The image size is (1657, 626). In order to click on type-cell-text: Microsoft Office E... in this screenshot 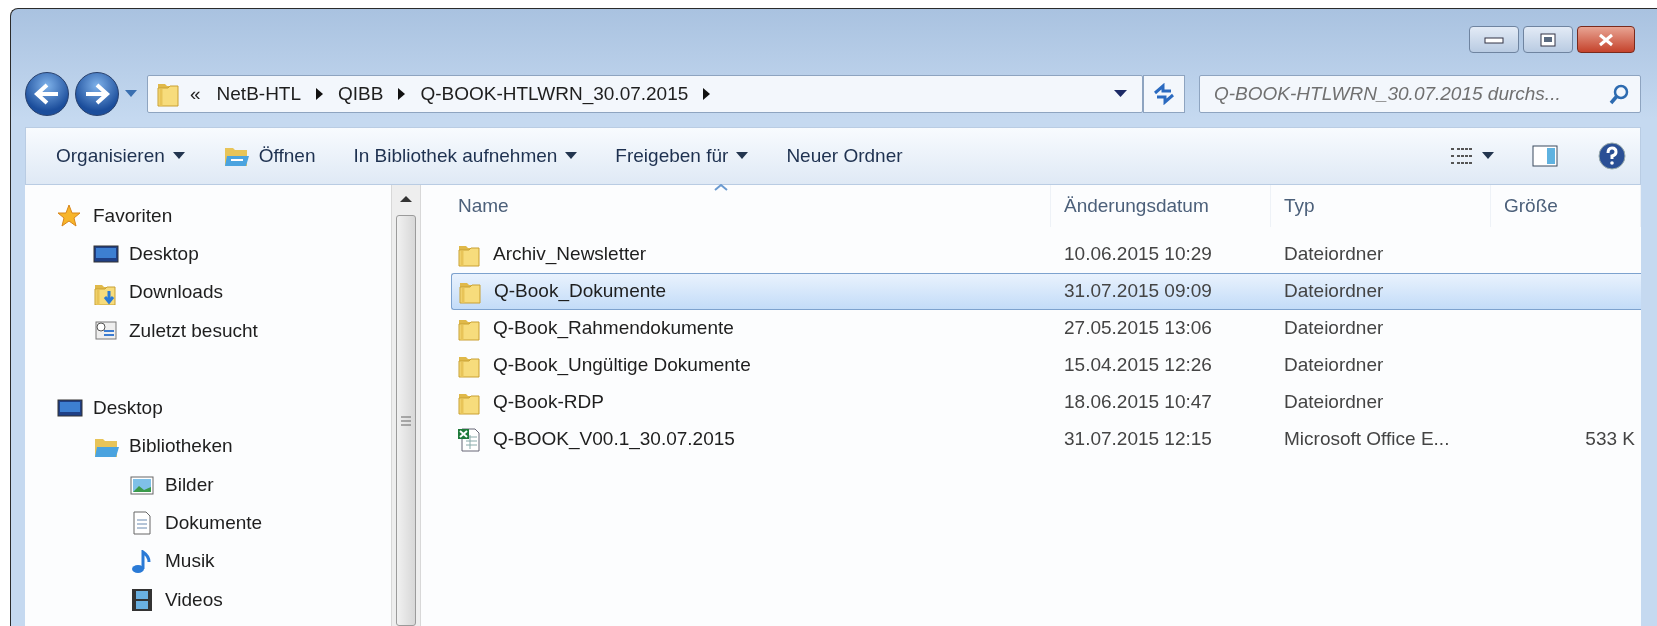, I will do `click(1367, 439)`.